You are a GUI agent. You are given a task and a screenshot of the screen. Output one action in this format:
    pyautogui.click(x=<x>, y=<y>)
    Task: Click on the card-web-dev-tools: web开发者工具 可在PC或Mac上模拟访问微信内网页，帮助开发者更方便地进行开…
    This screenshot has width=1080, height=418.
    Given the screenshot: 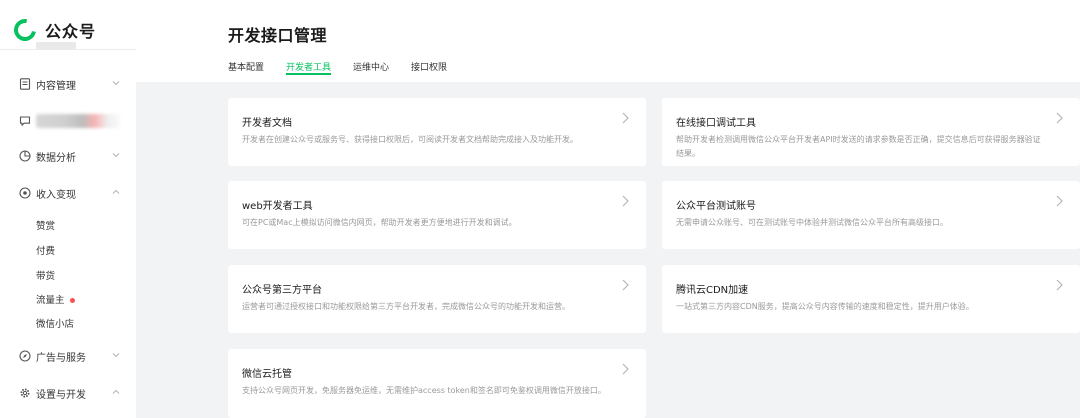 What is the action you would take?
    pyautogui.click(x=437, y=215)
    